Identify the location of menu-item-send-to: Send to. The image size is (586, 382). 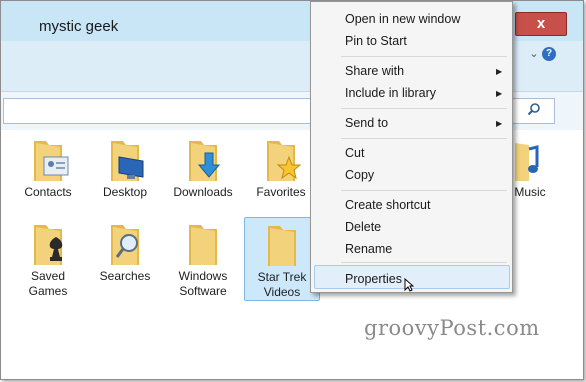
(366, 123).